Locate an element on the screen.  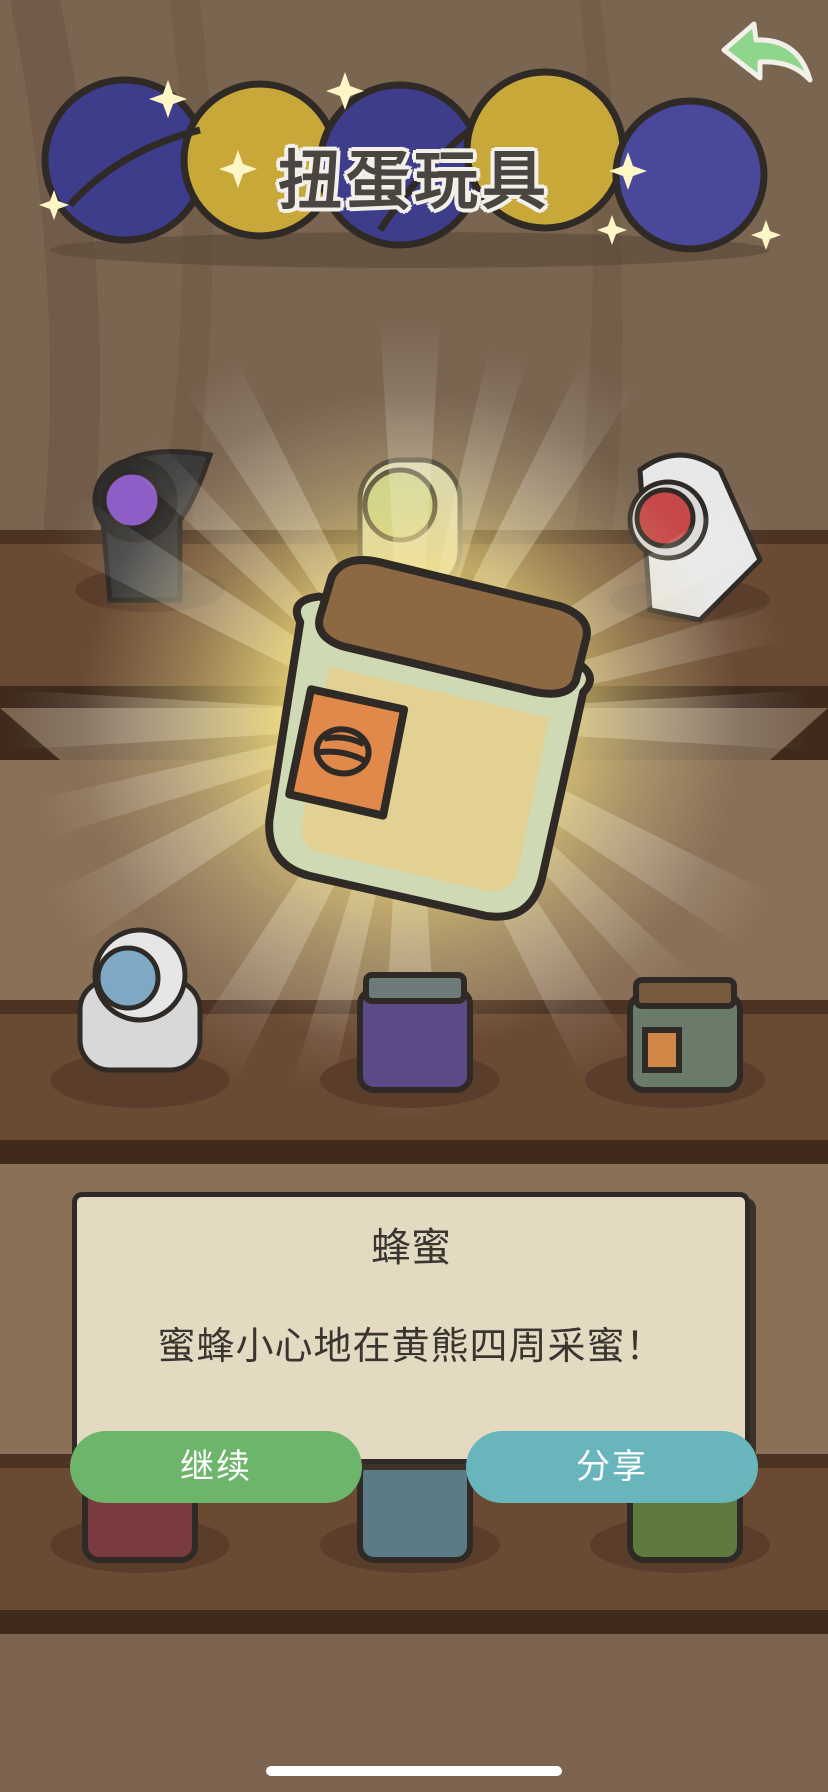
page-title: 扭蛋玩具 is located at coordinates (414, 182).